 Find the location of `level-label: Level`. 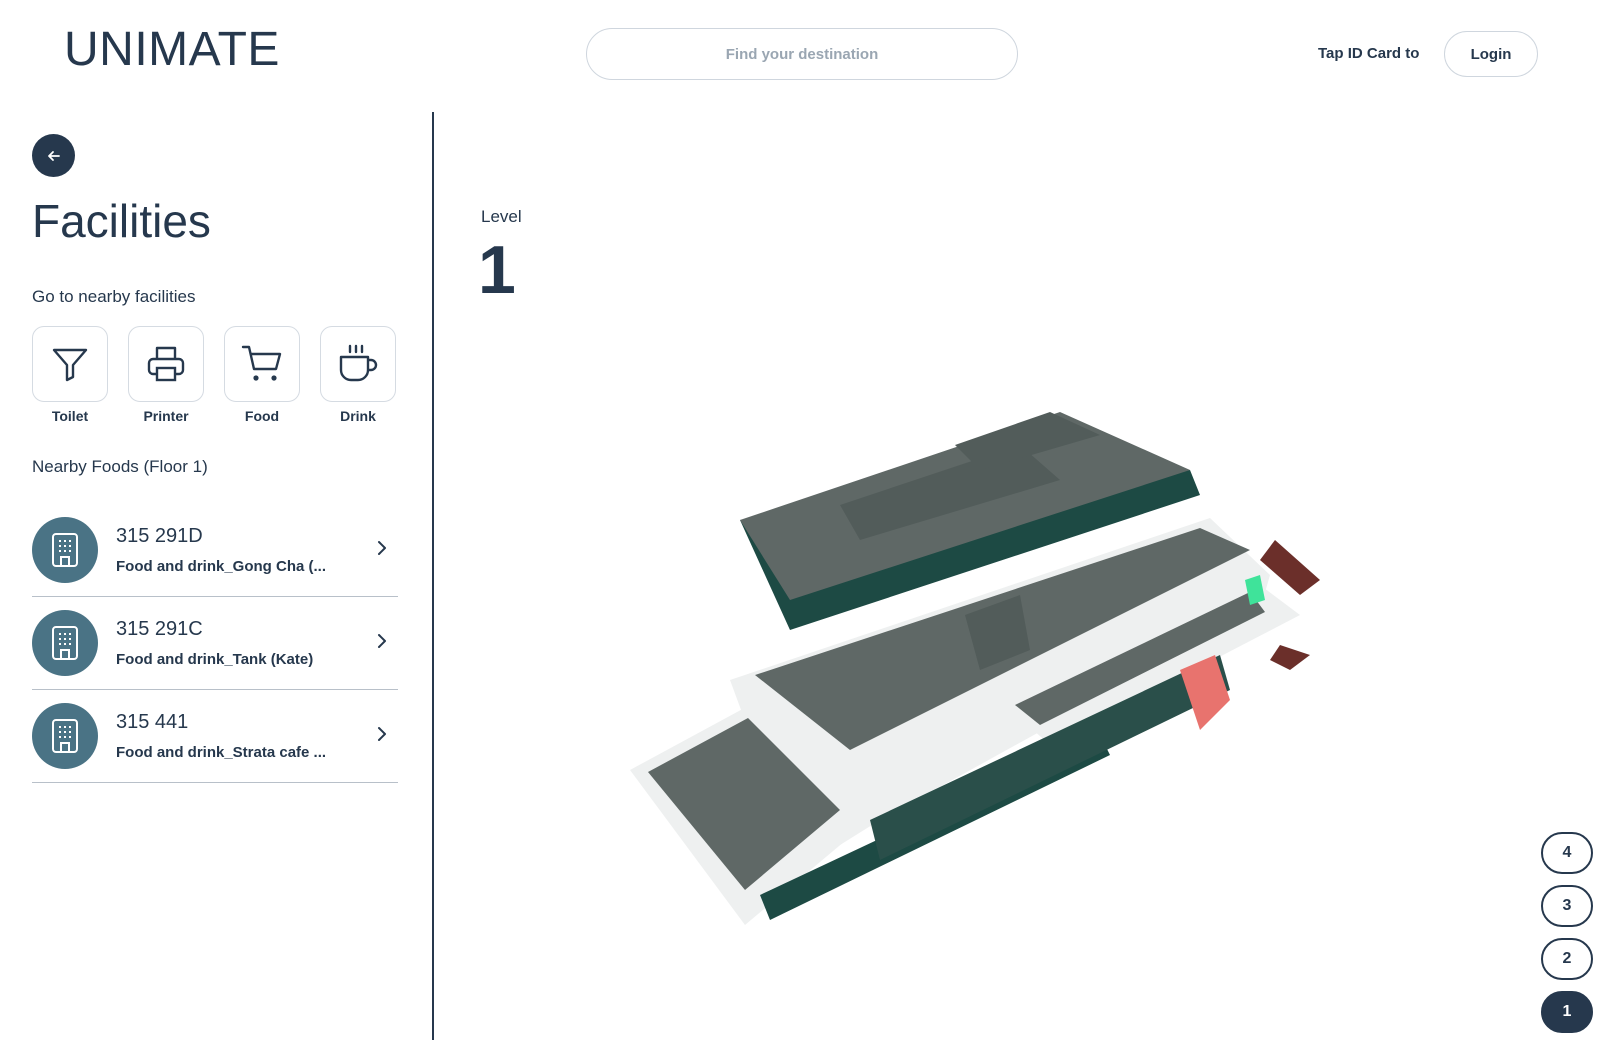

level-label: Level is located at coordinates (501, 216).